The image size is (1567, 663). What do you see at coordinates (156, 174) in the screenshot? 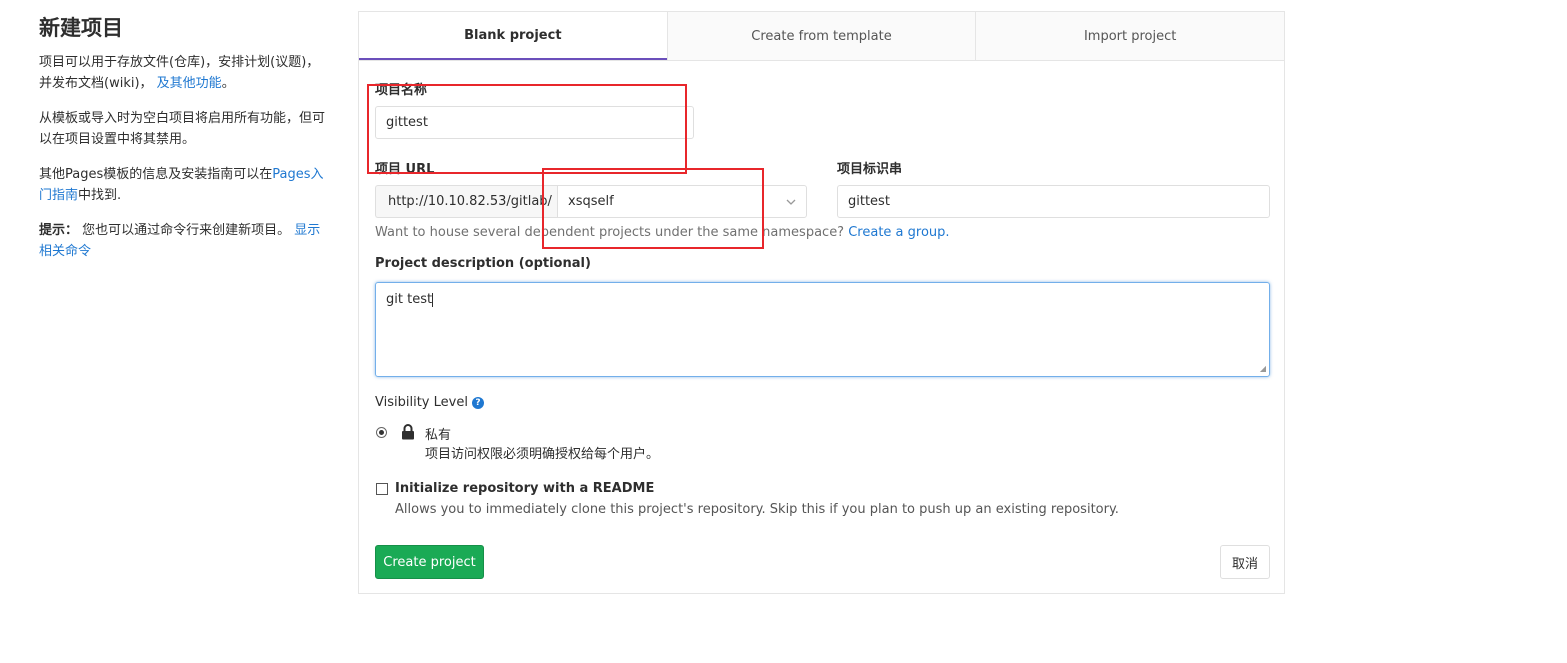
I see `sidebar-pages-text: 其他Pages模板的信息及安装指南可以在` at bounding box center [156, 174].